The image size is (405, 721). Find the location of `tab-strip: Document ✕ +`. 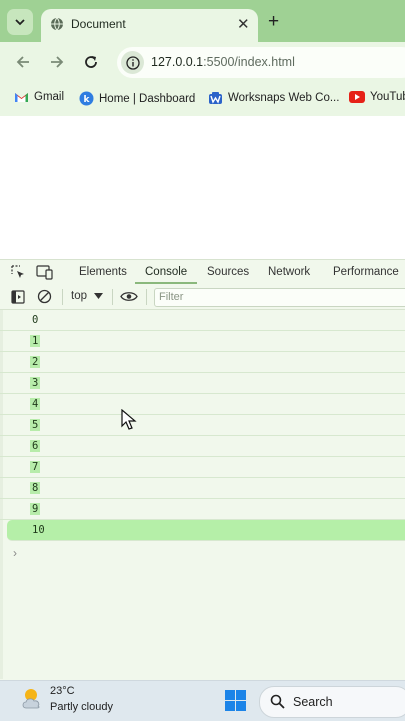

tab-strip: Document ✕ + is located at coordinates (202, 21).